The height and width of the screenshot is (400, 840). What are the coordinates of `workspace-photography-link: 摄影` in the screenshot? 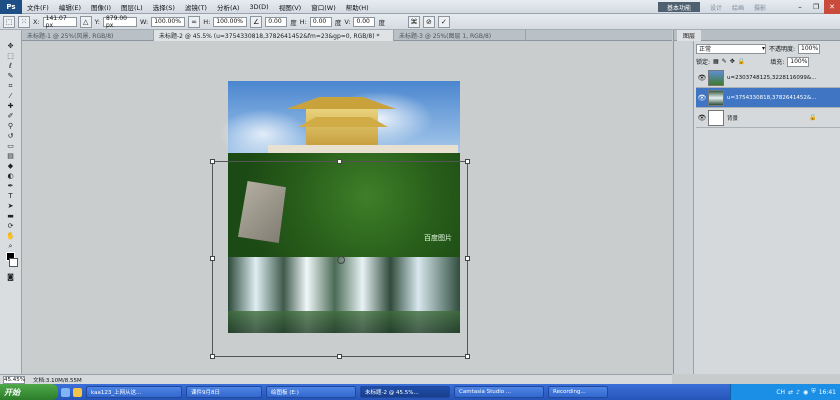 It's located at (760, 7).